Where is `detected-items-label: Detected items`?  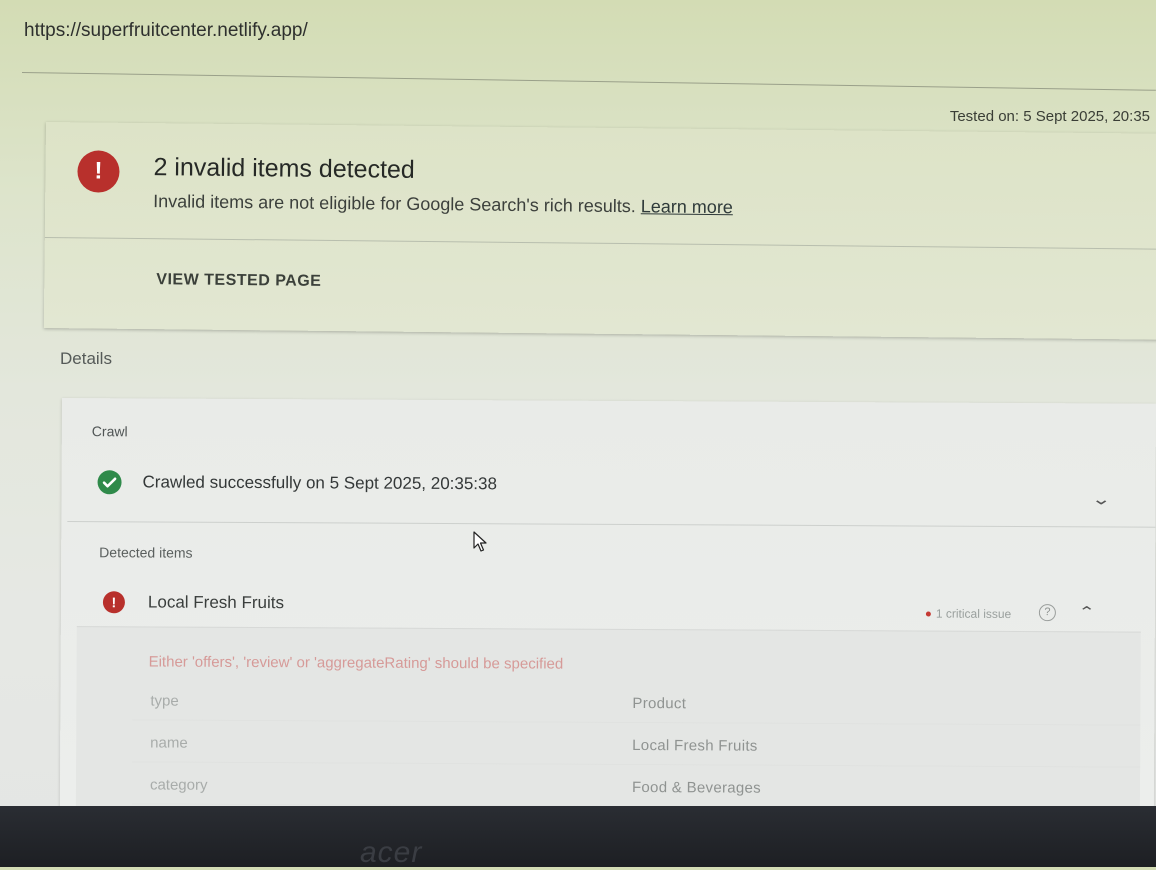 detected-items-label: Detected items is located at coordinates (146, 552).